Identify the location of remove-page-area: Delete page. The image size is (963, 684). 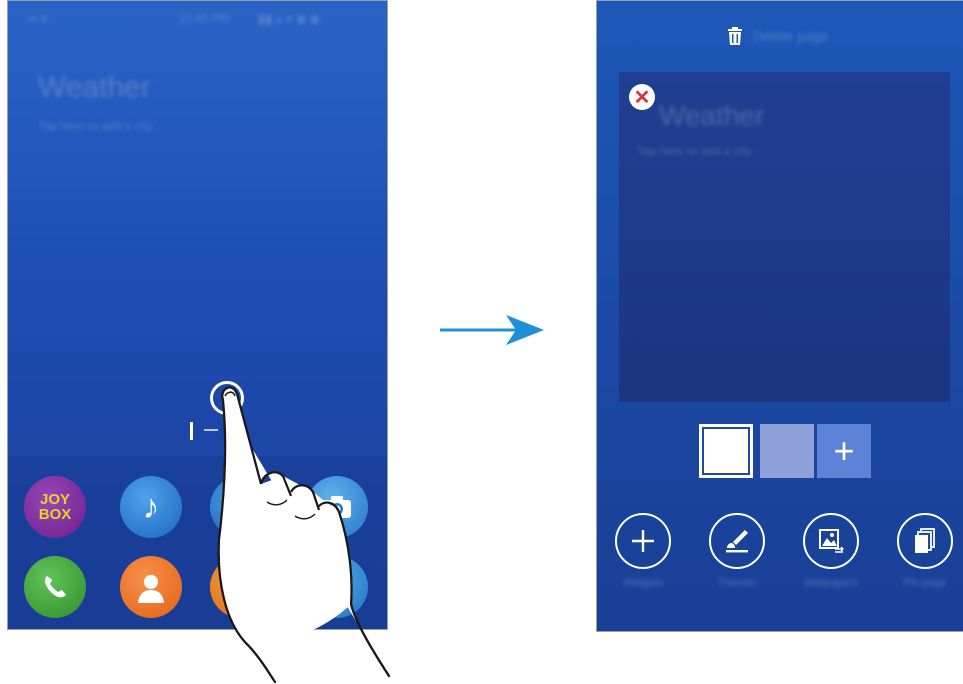
(778, 36).